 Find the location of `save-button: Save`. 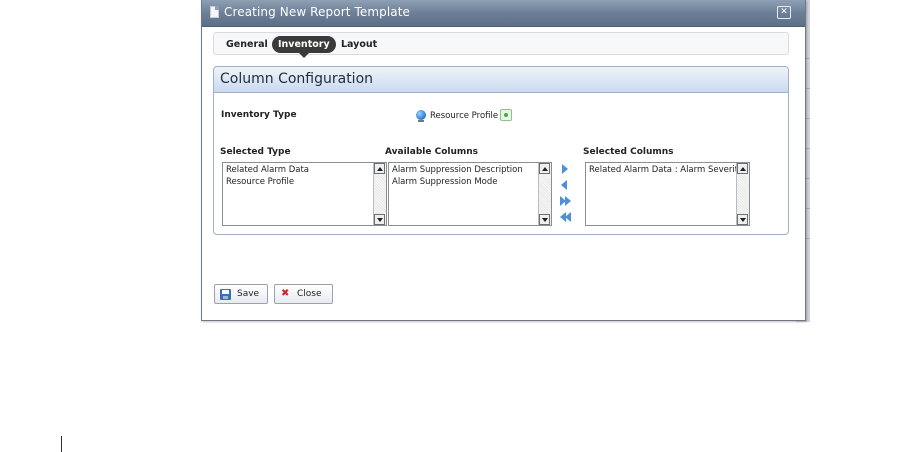

save-button: Save is located at coordinates (241, 294).